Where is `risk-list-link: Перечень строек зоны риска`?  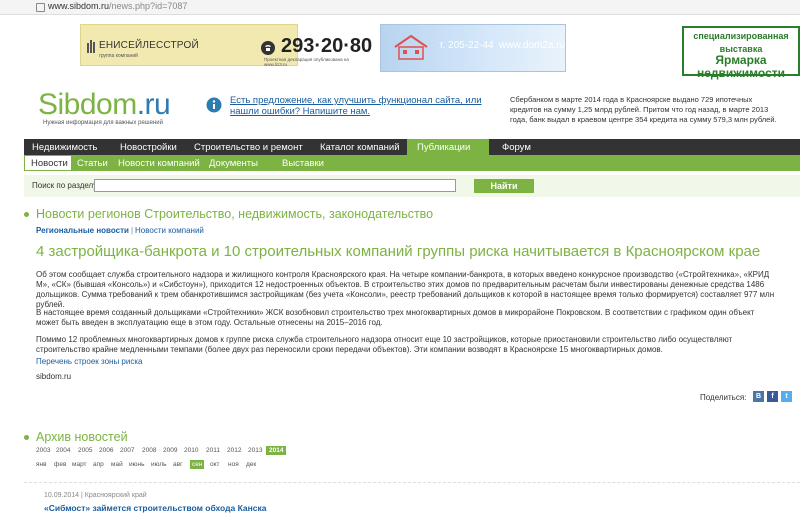
risk-list-link: Перечень строек зоны риска is located at coordinates (89, 361).